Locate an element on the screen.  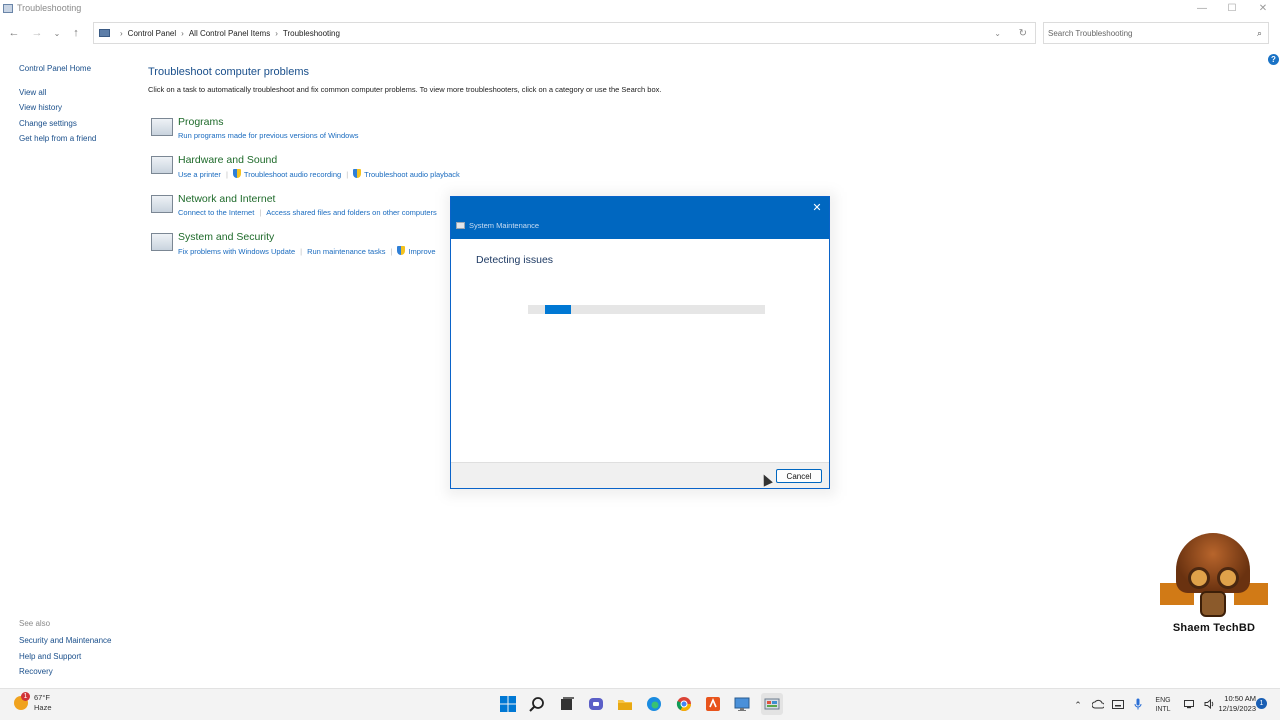
watermark-text: Shaem TechBD is located at coordinates (1214, 628).